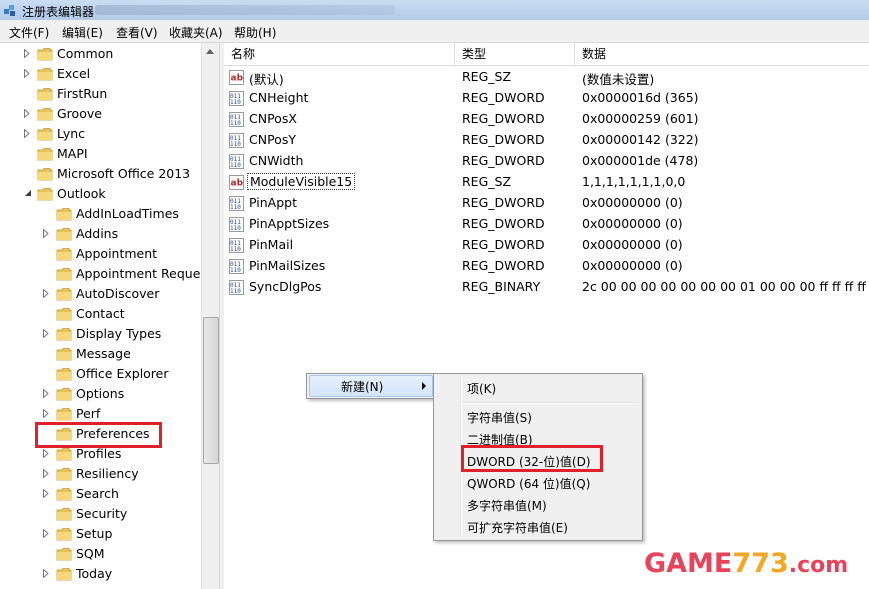 Image resolution: width=869 pixels, height=589 pixels. I want to click on collapse-arrow-icon, so click(28, 193).